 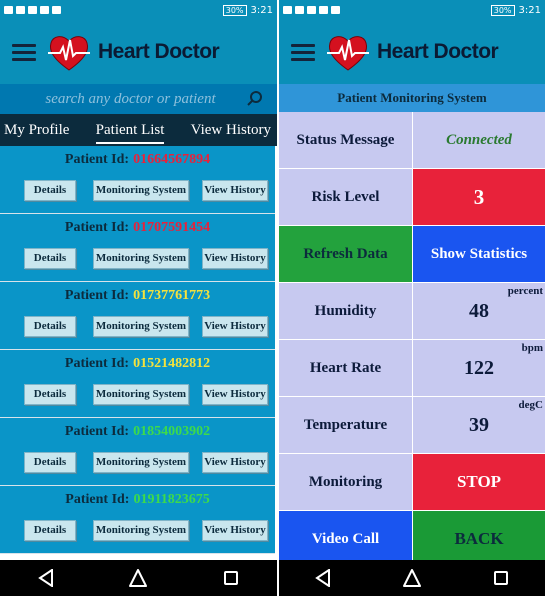 What do you see at coordinates (172, 295) in the screenshot?
I see `patient-id-value: 01737761773` at bounding box center [172, 295].